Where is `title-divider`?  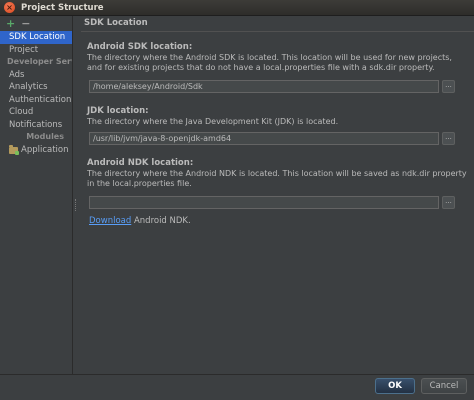 title-divider is located at coordinates (277, 31).